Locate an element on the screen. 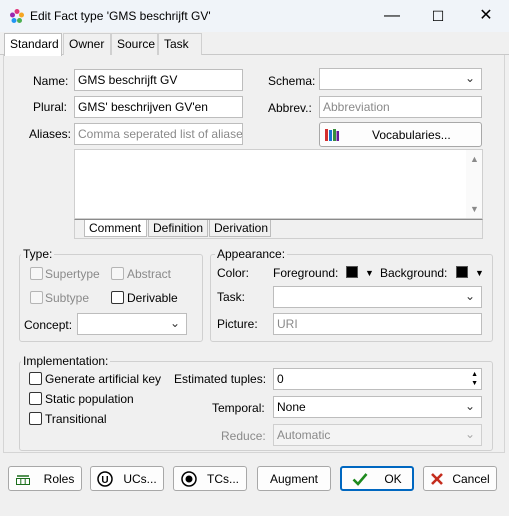 This screenshot has height=516, width=509. cancel-x-icon is located at coordinates (437, 479).